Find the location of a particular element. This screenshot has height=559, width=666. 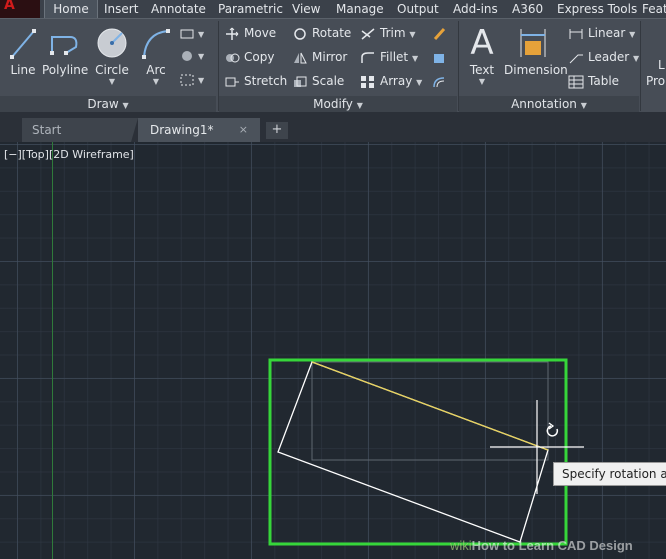

trim-icon is located at coordinates (368, 33).